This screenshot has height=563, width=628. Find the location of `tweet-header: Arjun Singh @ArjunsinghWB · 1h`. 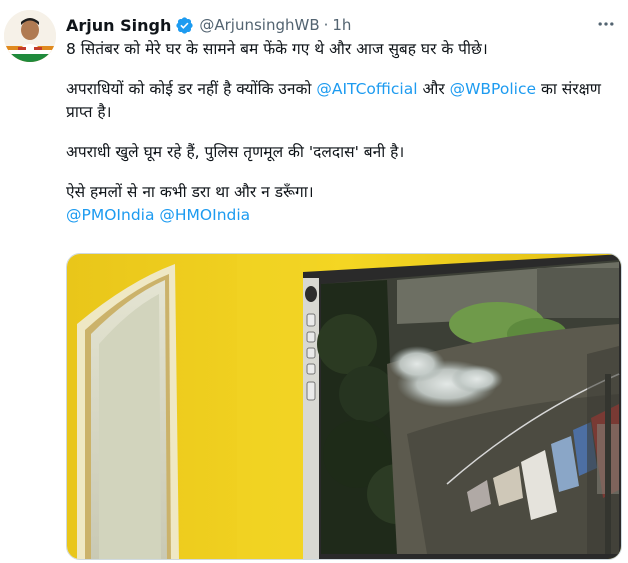

tweet-header: Arjun Singh @ArjunsinghWB · 1h is located at coordinates (208, 25).